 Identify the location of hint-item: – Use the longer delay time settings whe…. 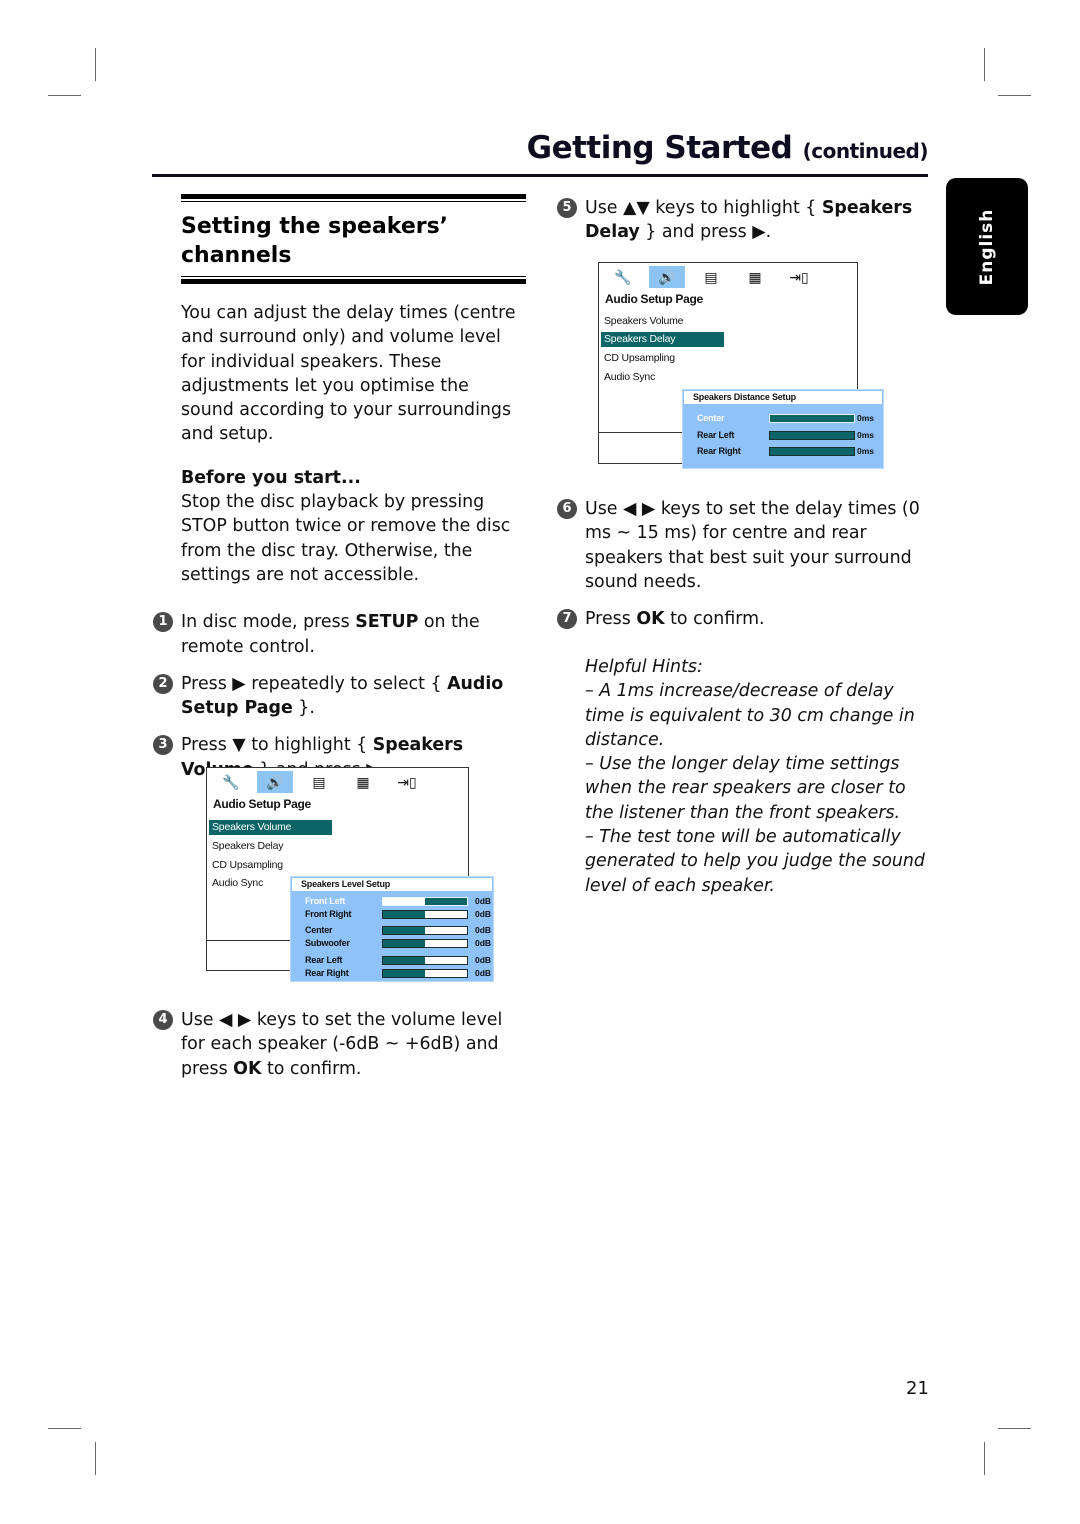
(745, 788).